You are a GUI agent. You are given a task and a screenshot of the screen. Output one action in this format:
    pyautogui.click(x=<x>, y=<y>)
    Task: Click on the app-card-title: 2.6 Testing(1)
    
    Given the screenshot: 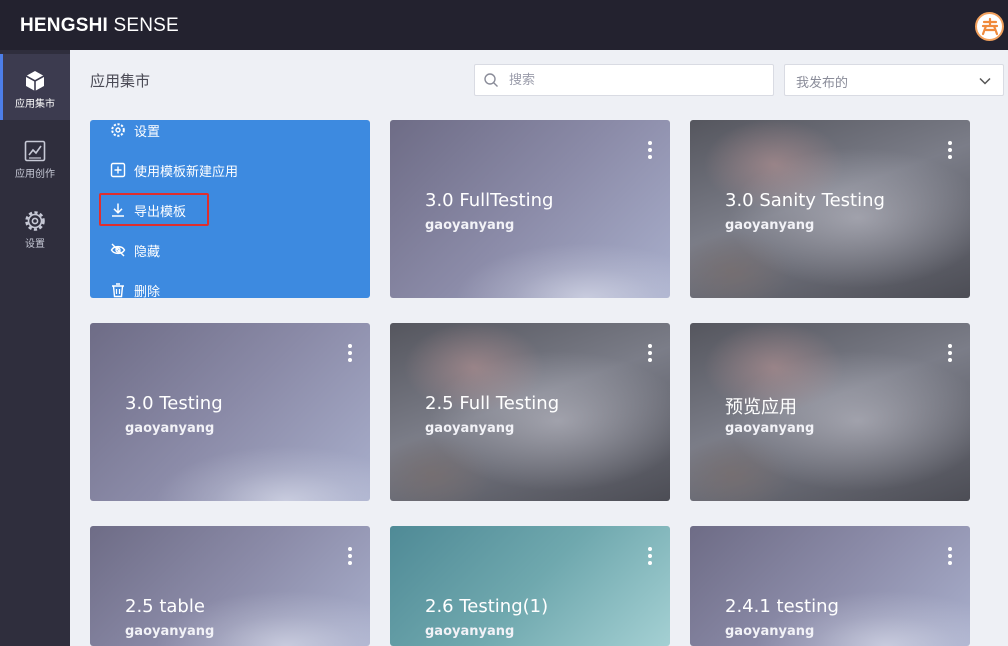 What is the action you would take?
    pyautogui.click(x=487, y=606)
    